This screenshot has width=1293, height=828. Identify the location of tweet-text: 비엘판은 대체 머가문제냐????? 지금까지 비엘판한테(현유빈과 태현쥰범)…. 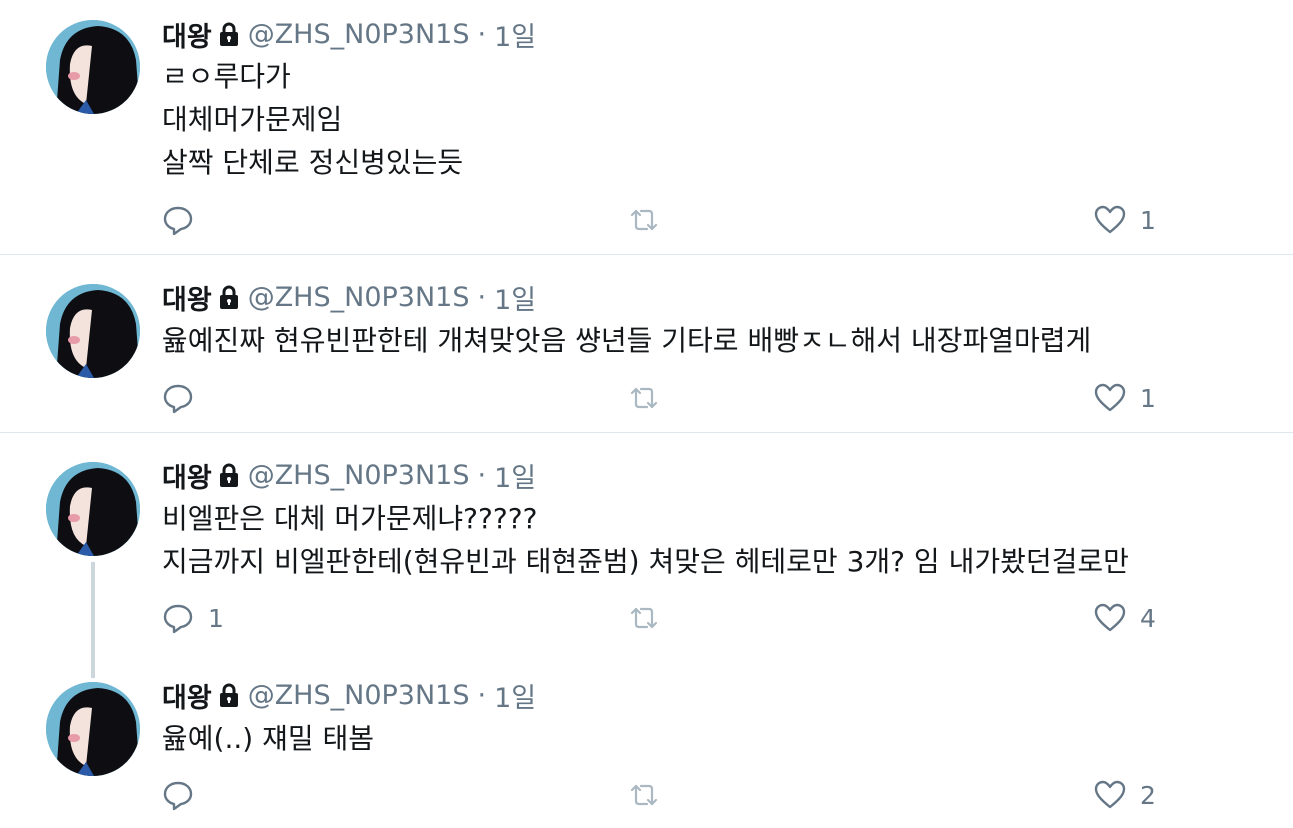
(645, 540).